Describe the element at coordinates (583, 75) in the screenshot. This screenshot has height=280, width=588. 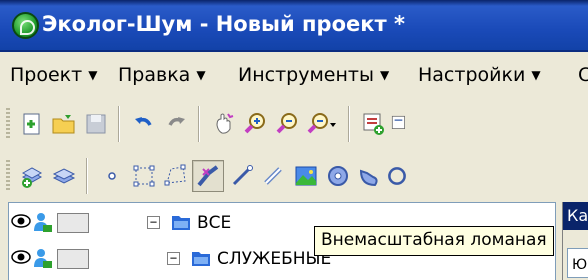
I see `menu-more-partial: С` at that location.